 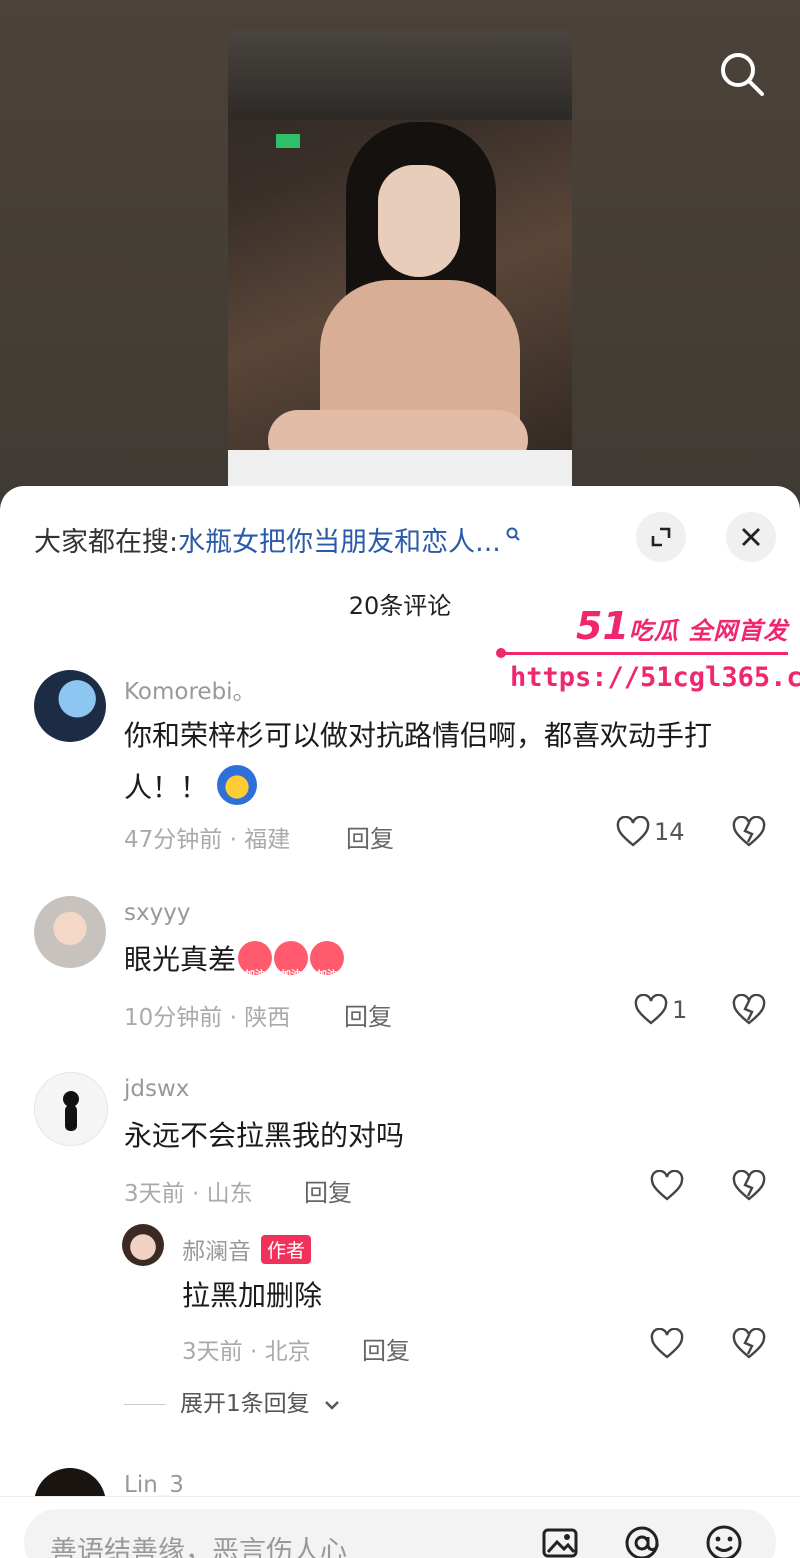 What do you see at coordinates (642, 1540) in the screenshot?
I see `at-icon` at bounding box center [642, 1540].